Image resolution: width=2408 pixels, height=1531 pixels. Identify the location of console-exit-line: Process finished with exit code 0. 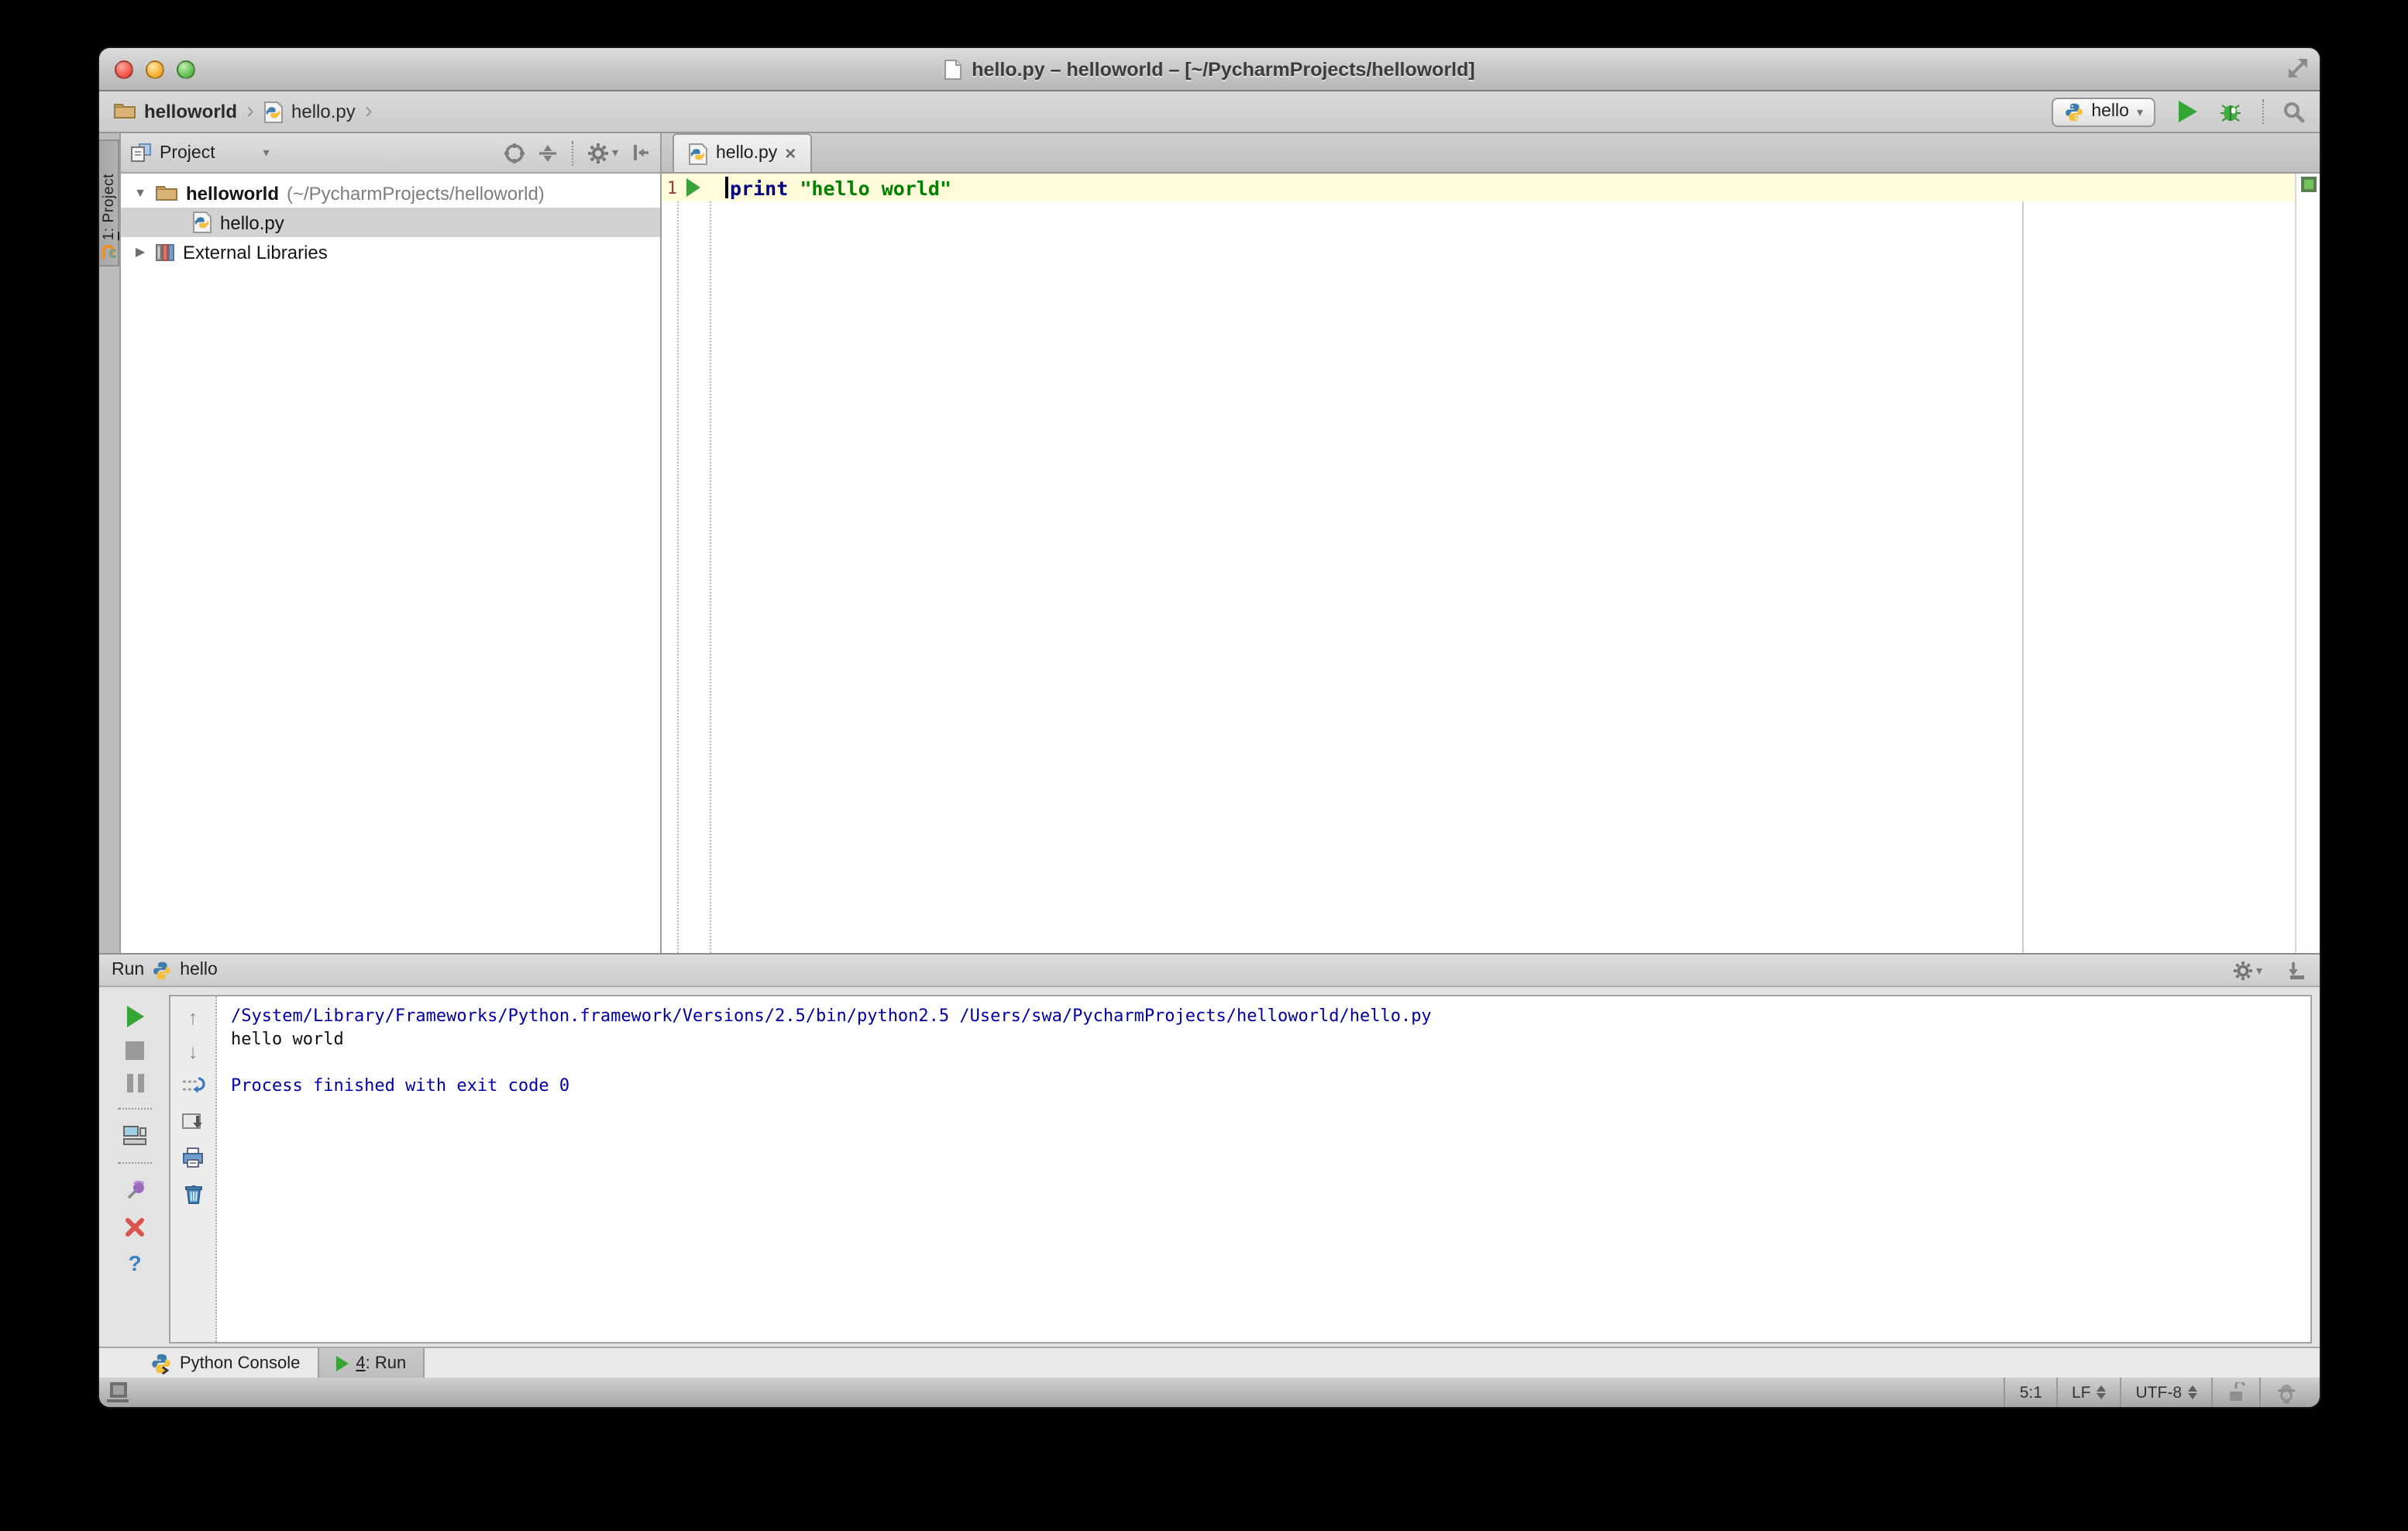
(401, 1085).